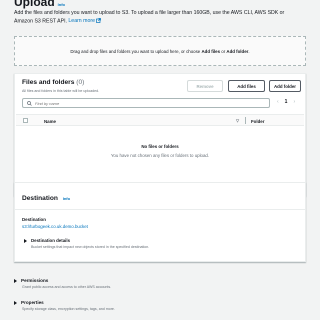 Image resolution: width=320 pixels, height=320 pixels. I want to click on page-title: Upload, so click(34, 4).